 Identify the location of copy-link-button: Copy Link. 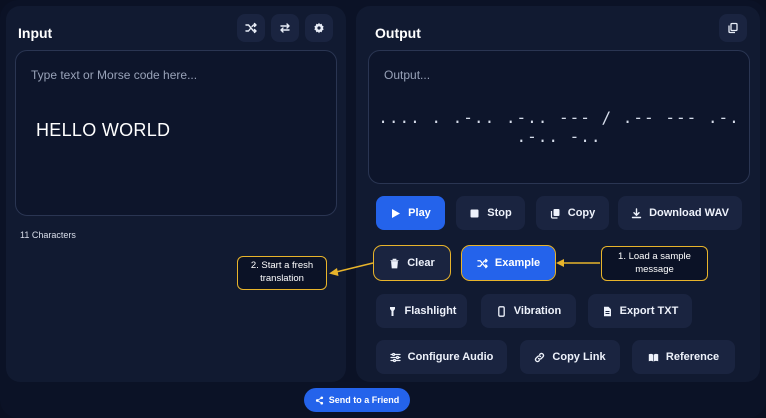
(570, 357).